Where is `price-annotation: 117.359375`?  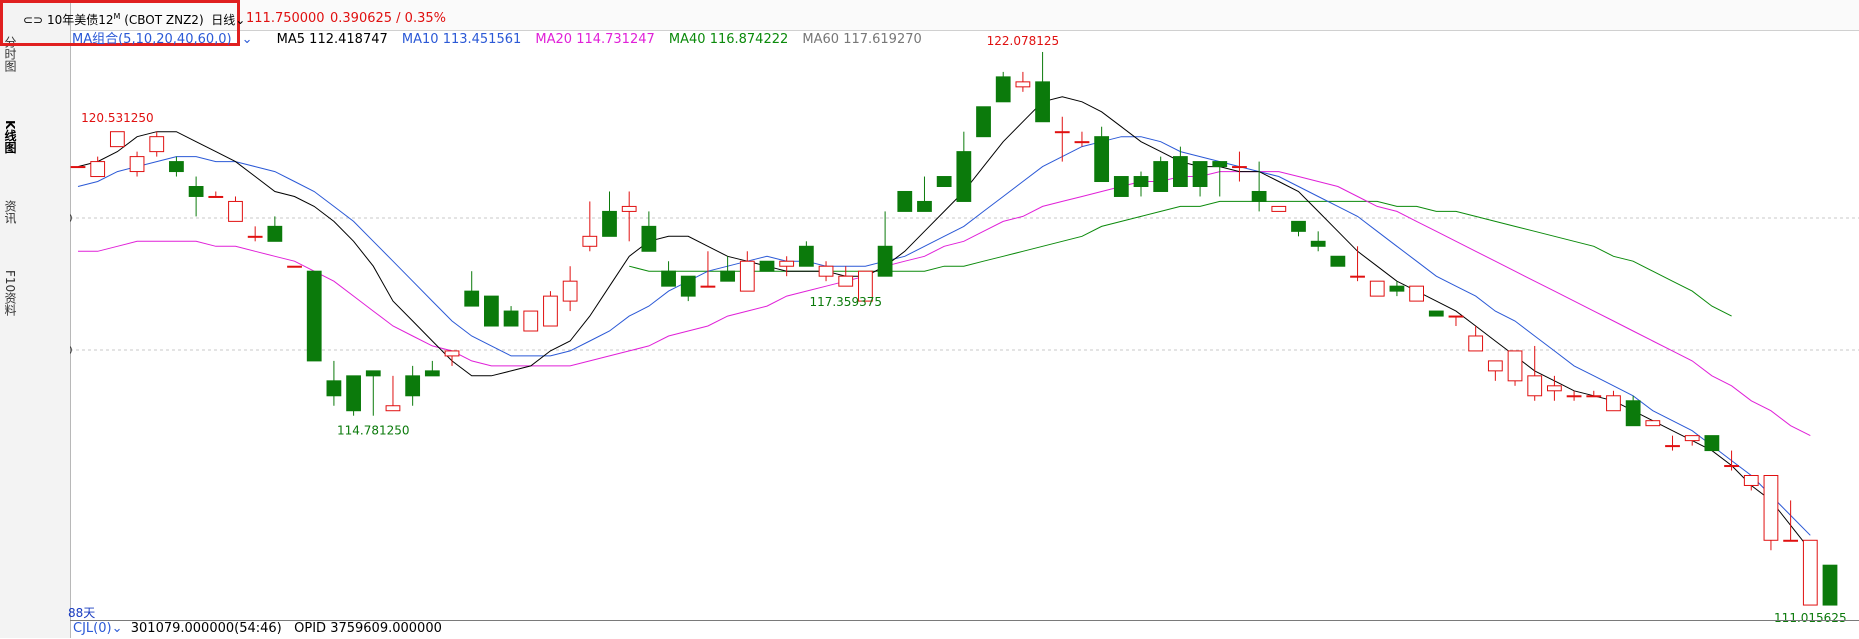
price-annotation: 117.359375 is located at coordinates (845, 302).